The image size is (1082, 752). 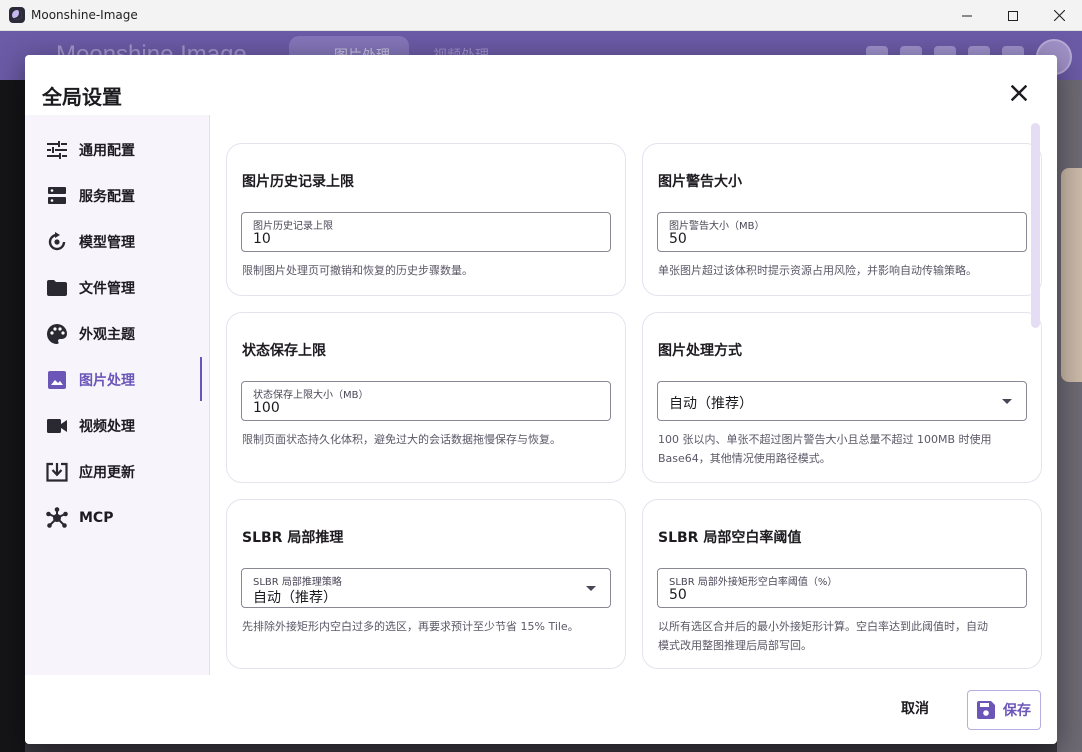 I want to click on background-bottom, so click(x=541, y=748).